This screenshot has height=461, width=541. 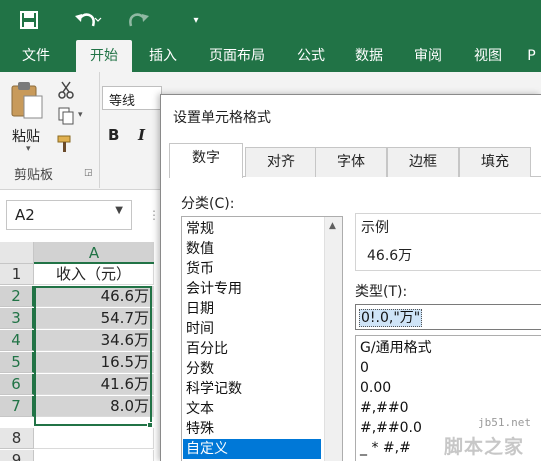 I want to click on cell-a4: 34.6万, so click(x=94, y=340).